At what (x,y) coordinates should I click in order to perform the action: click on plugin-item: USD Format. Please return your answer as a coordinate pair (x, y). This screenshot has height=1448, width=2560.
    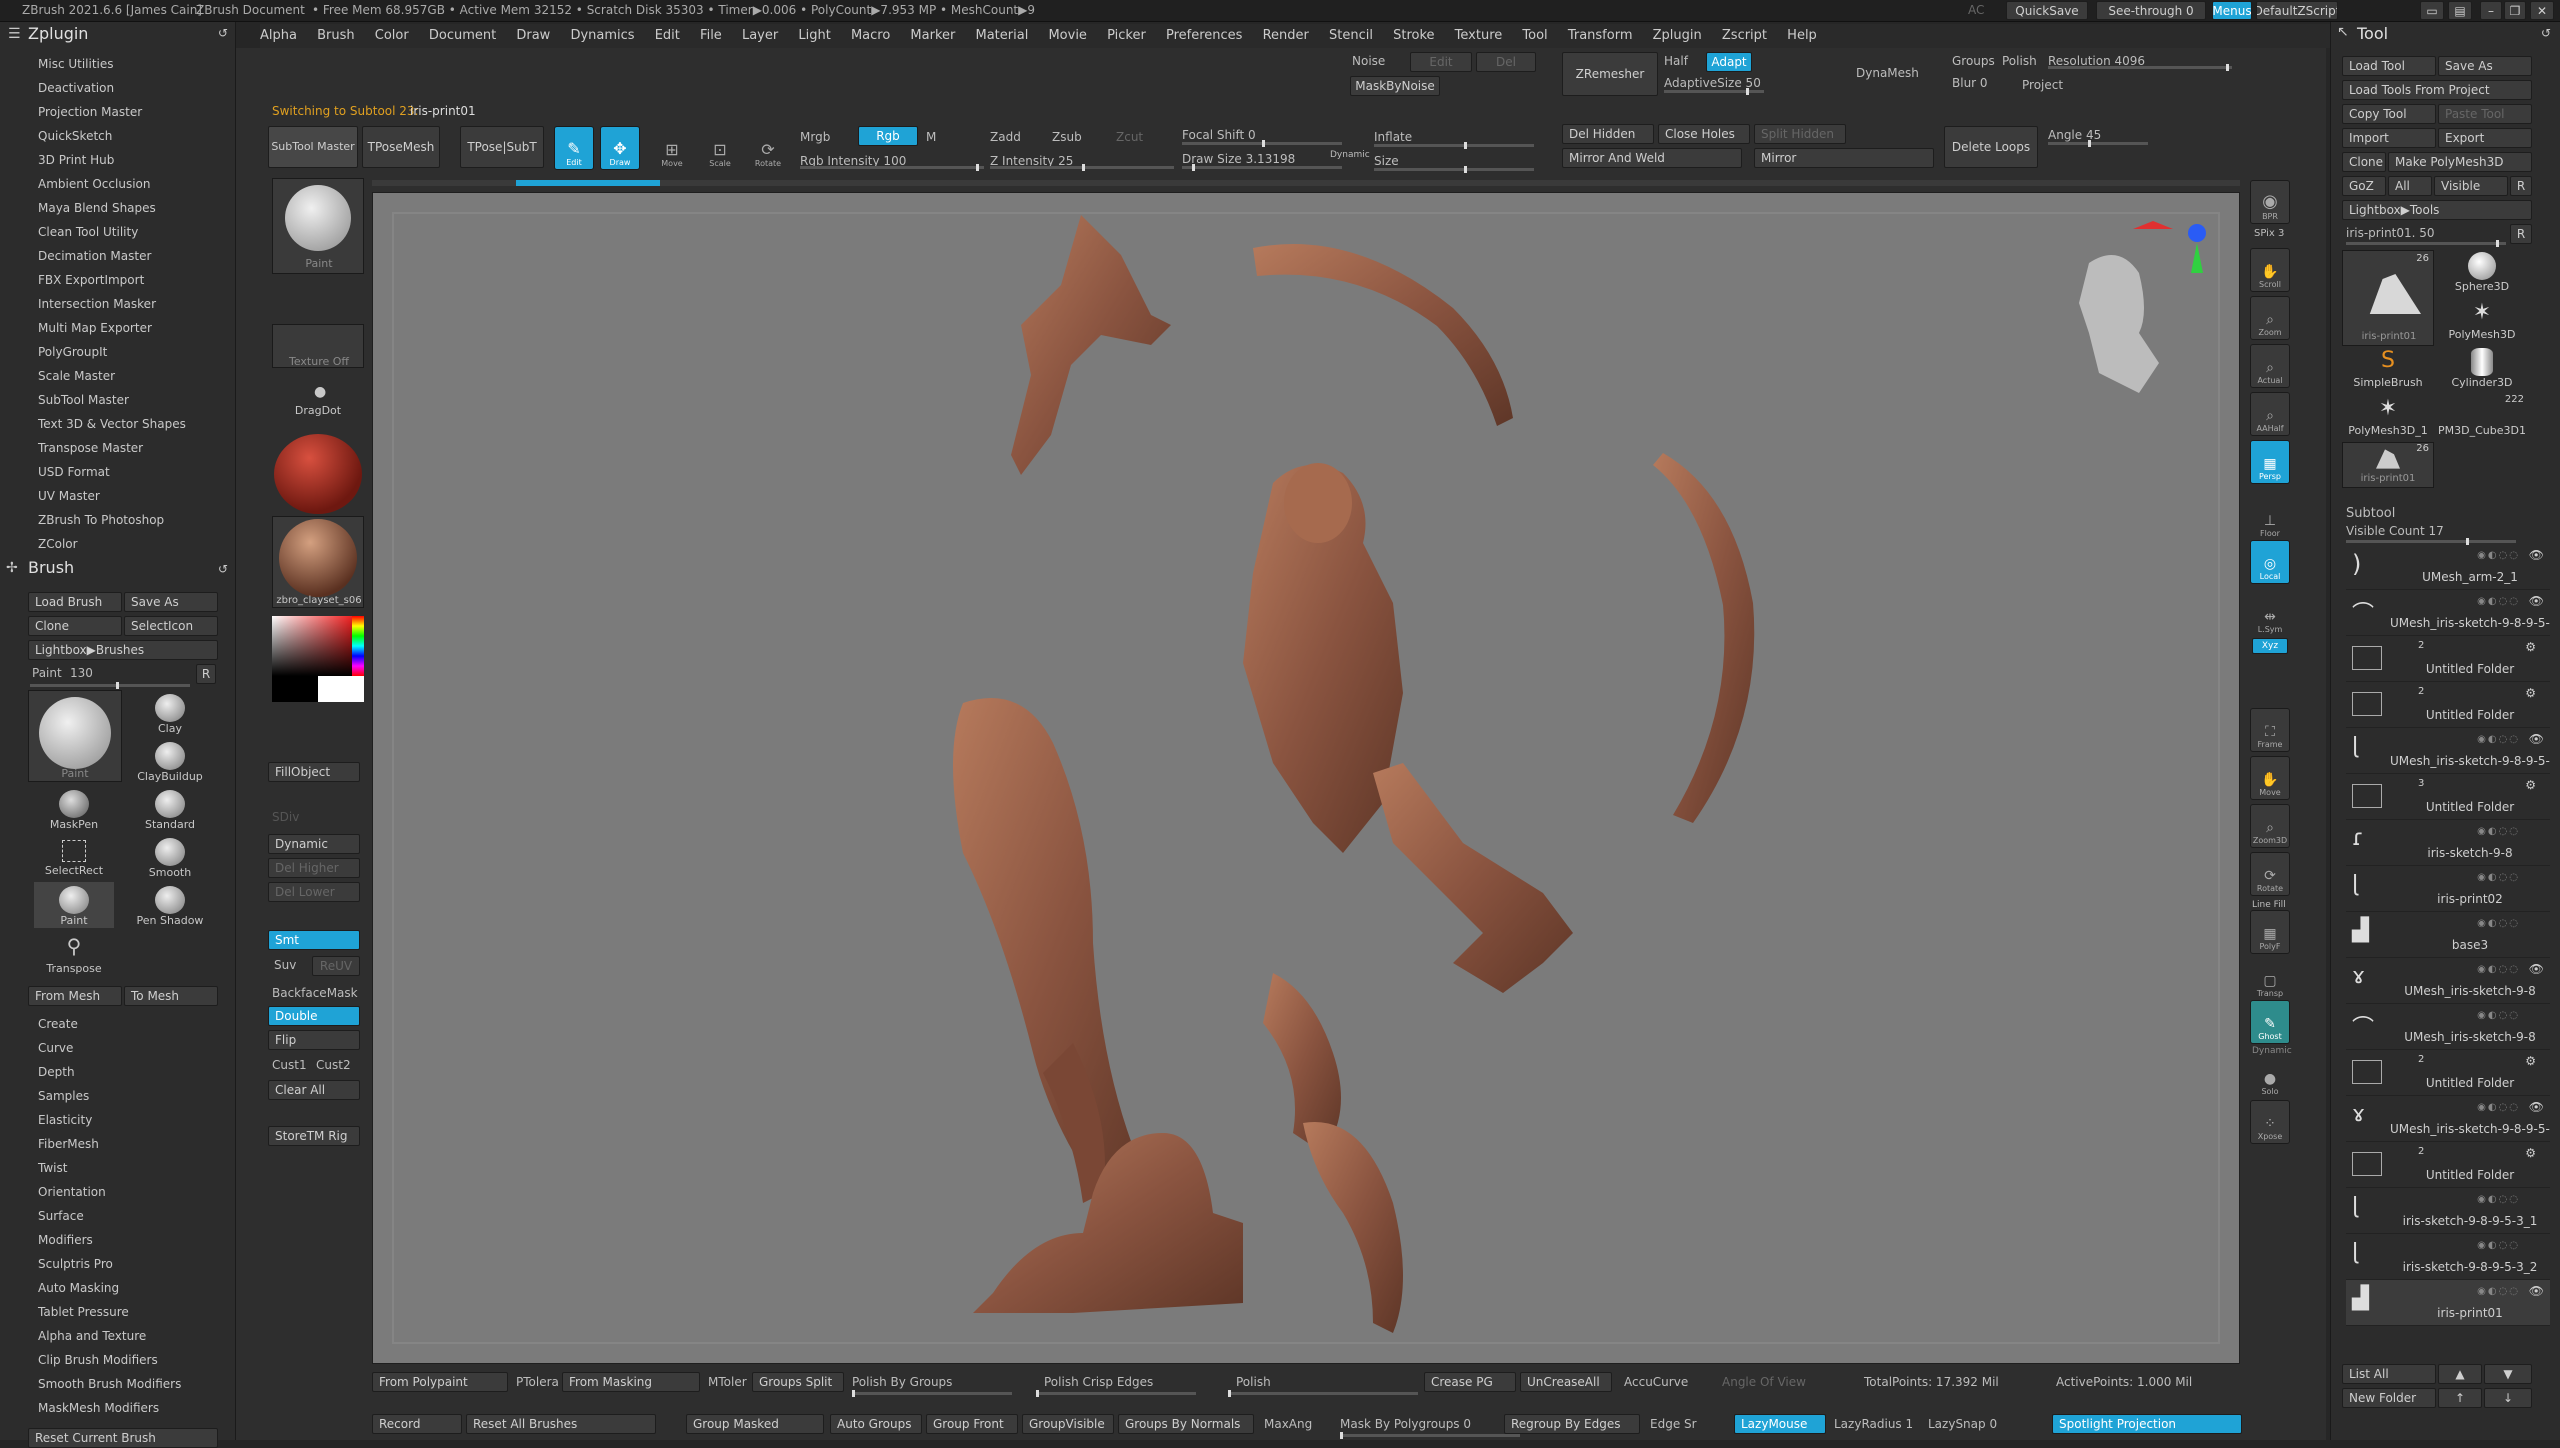
    Looking at the image, I should click on (118, 472).